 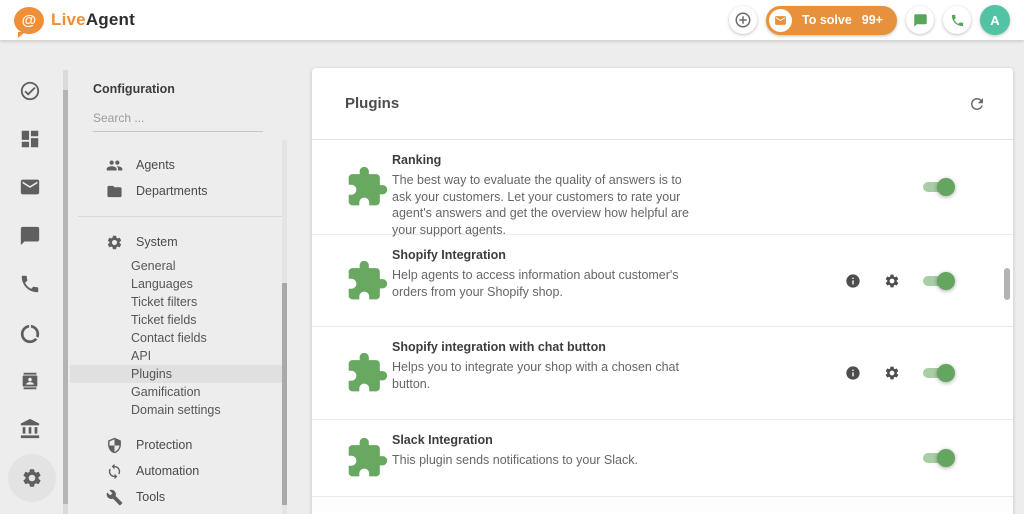 I want to click on rail-chat-item, so click(x=31, y=237).